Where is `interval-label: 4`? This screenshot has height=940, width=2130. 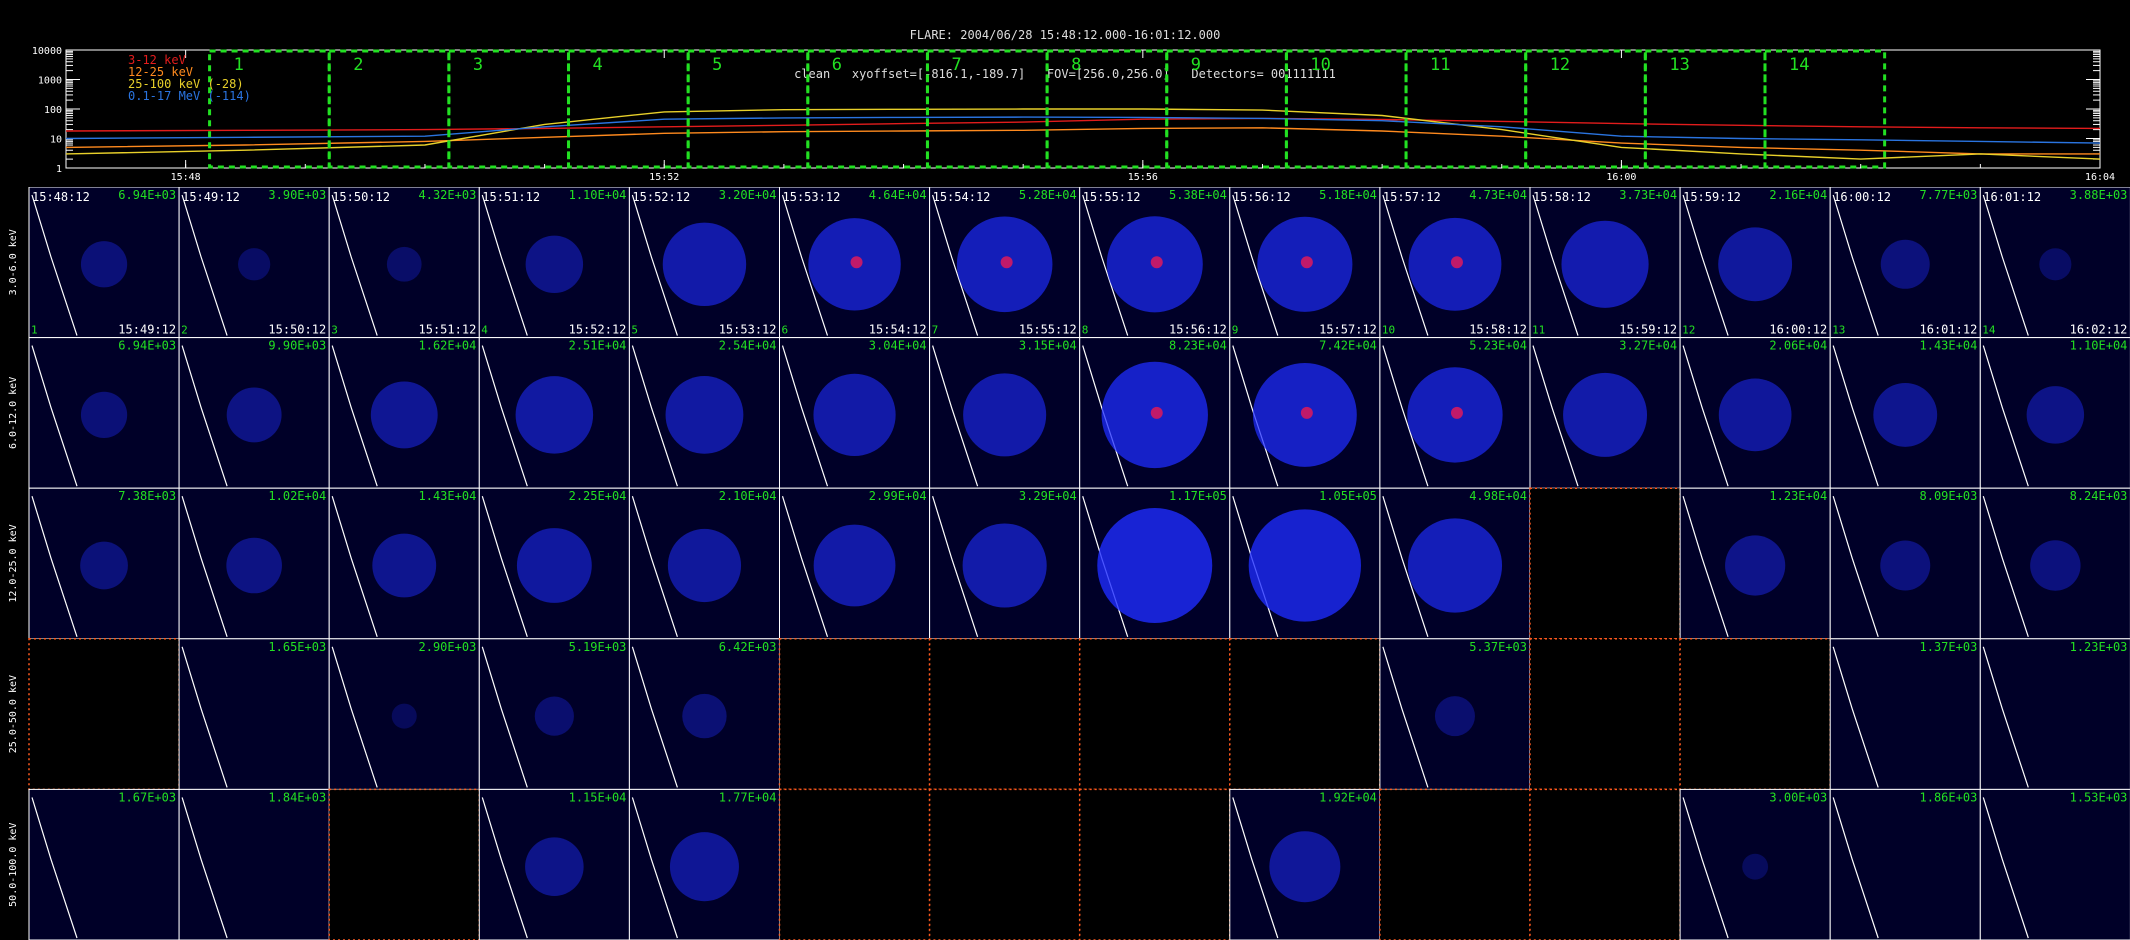 interval-label: 4 is located at coordinates (598, 65).